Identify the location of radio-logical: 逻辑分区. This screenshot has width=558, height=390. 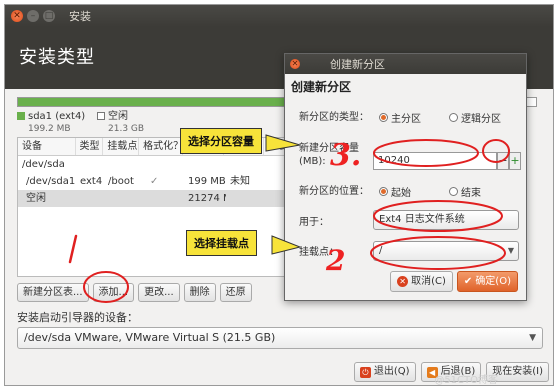
(475, 117).